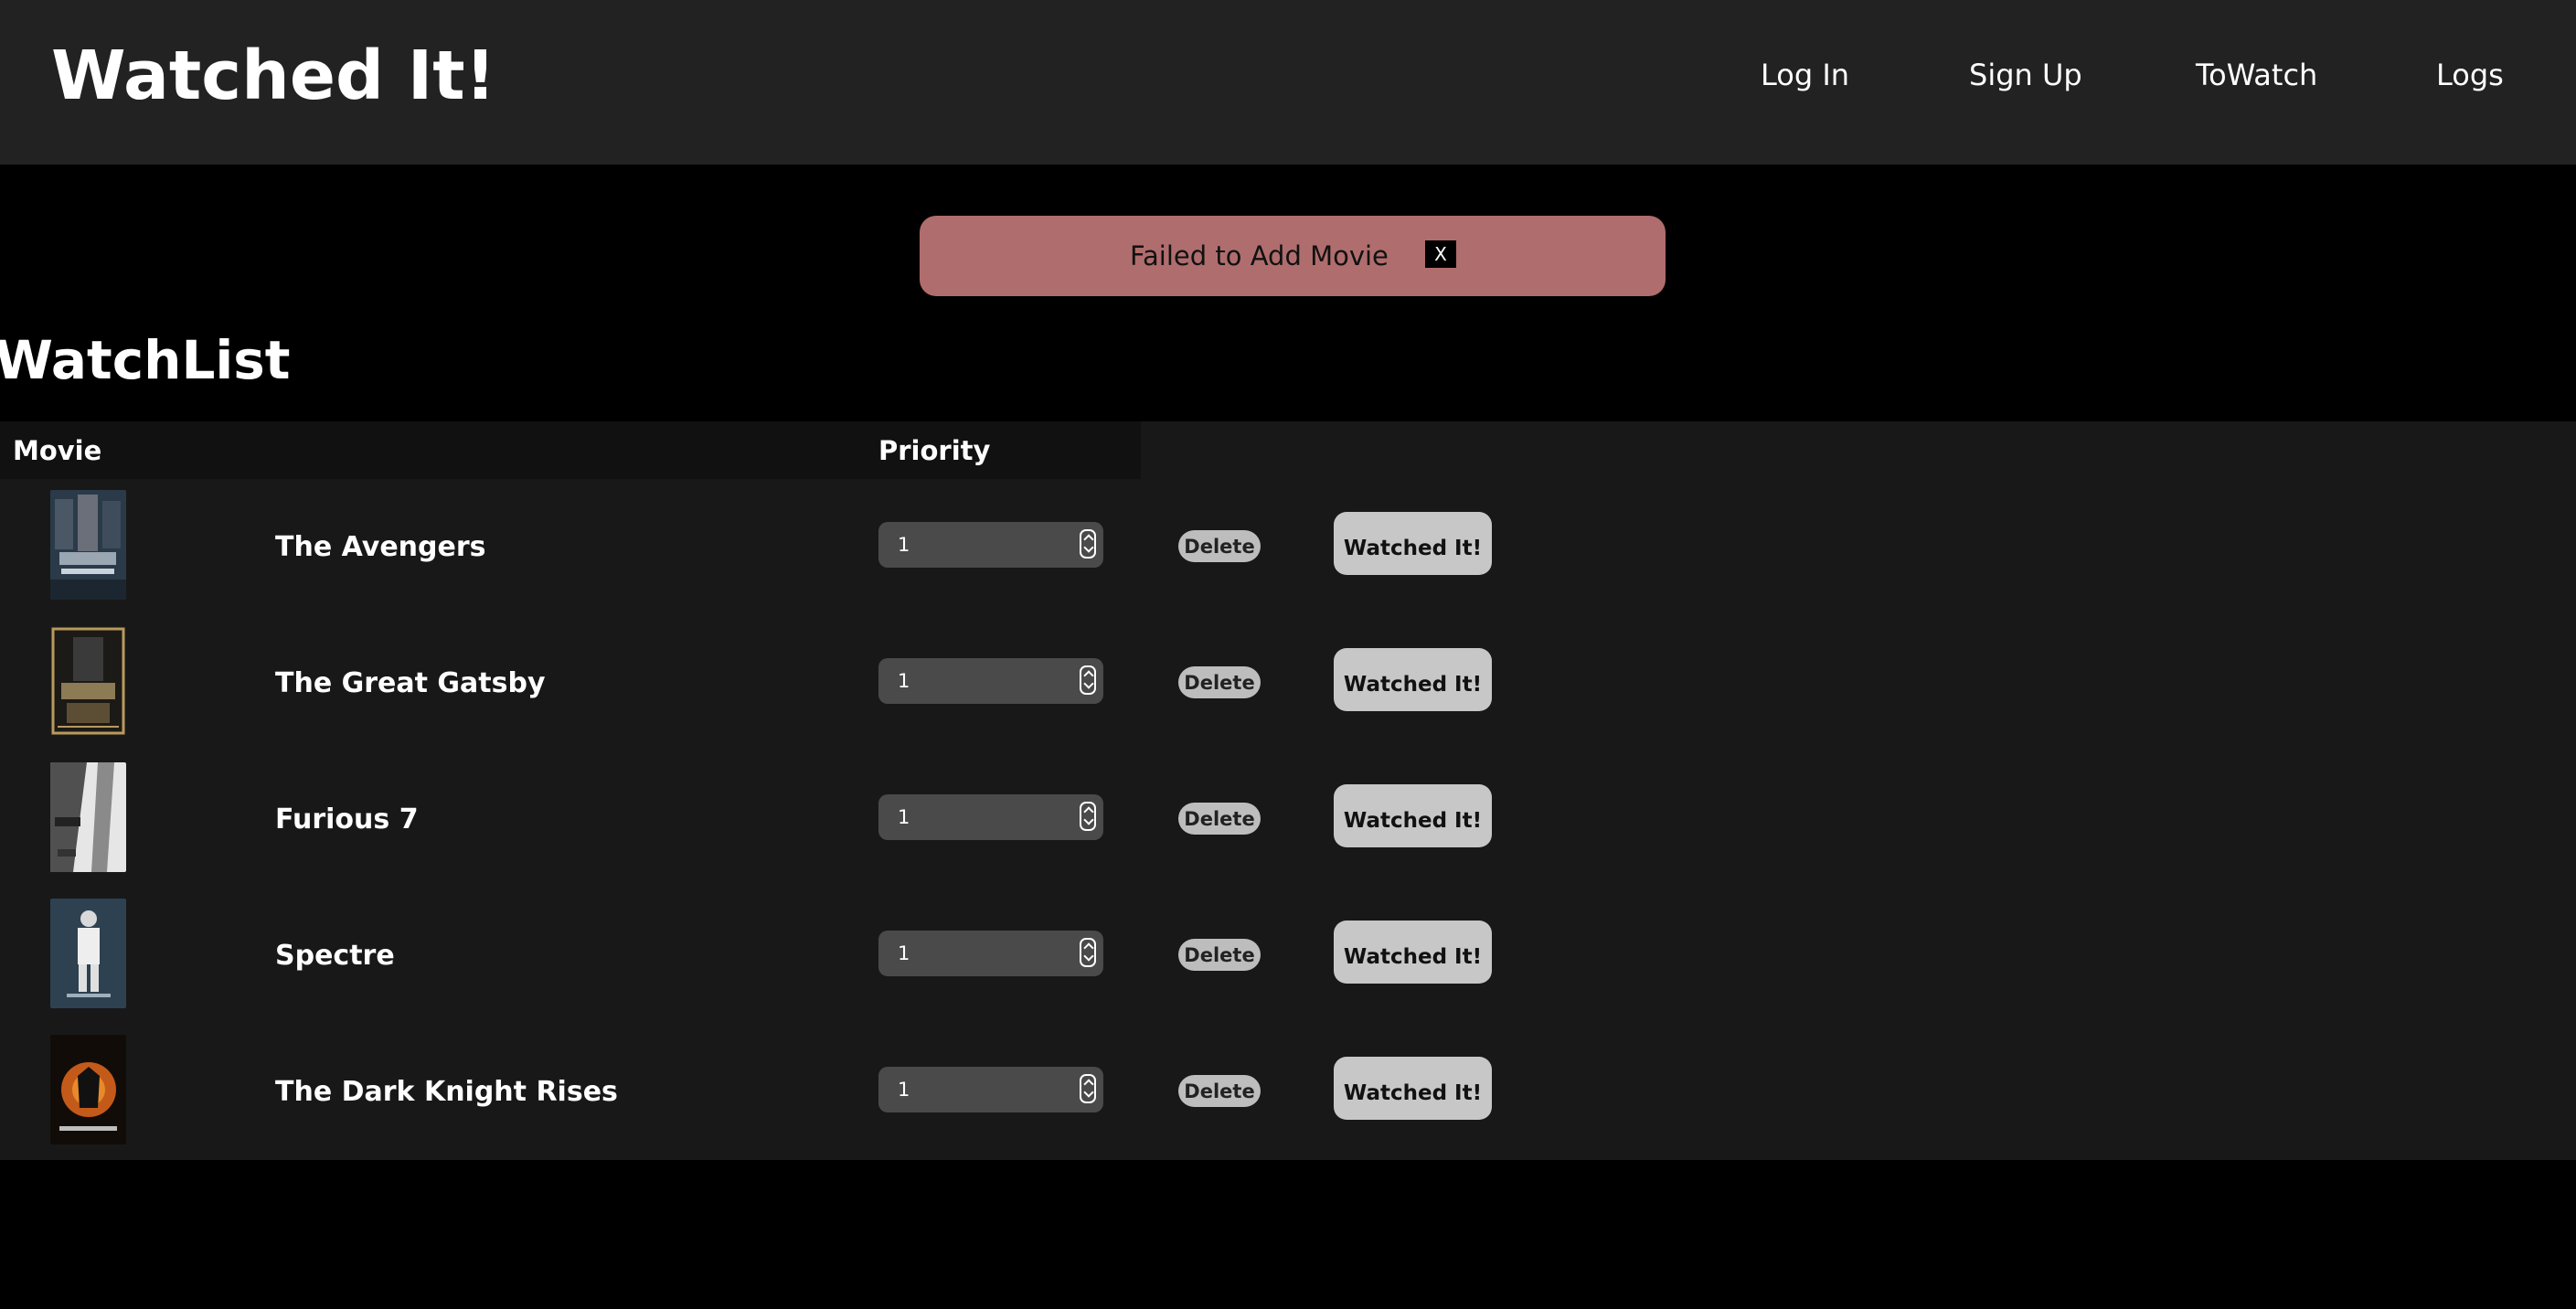  I want to click on alert-message: Failed to Add Movie, so click(1259, 256).